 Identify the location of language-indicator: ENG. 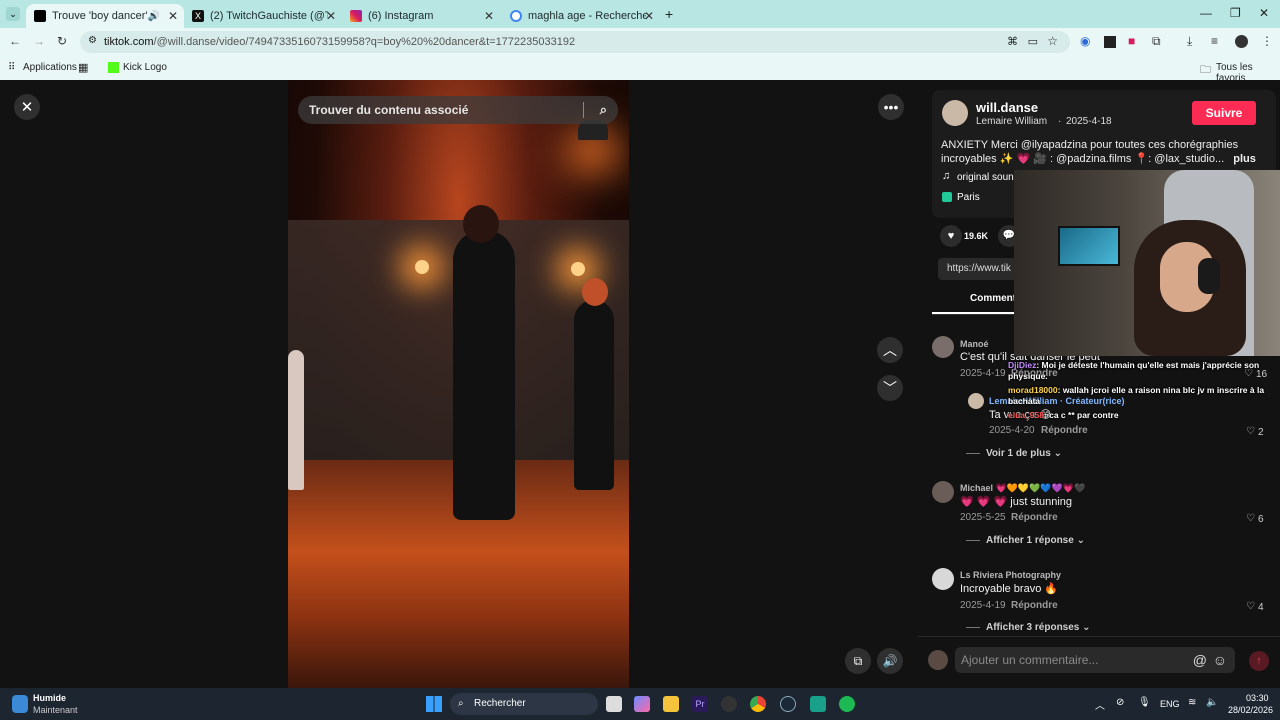
(1170, 704).